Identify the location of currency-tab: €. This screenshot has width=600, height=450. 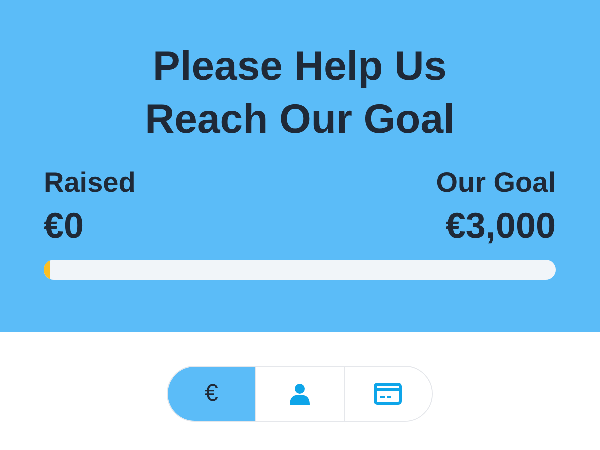
(212, 394).